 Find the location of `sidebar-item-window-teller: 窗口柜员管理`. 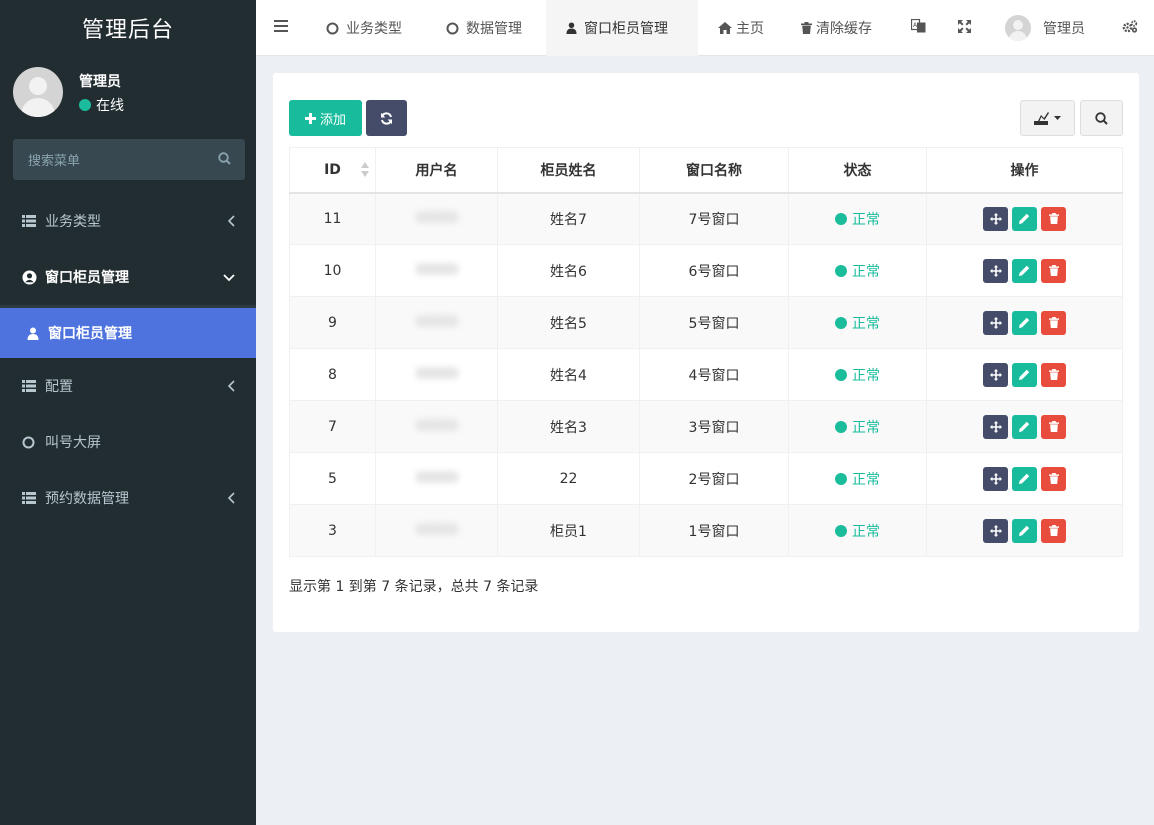

sidebar-item-window-teller: 窗口柜员管理 is located at coordinates (128, 277).